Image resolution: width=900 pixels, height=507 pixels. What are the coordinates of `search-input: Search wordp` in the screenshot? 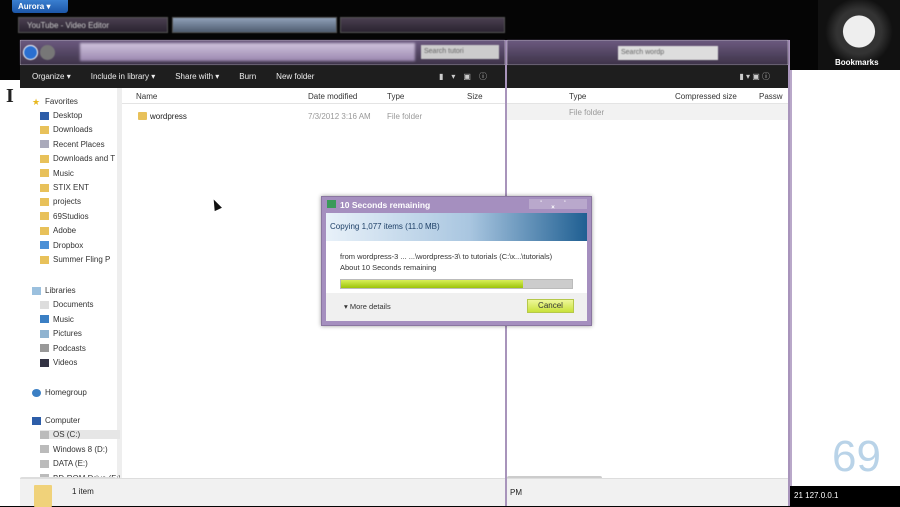 It's located at (668, 53).